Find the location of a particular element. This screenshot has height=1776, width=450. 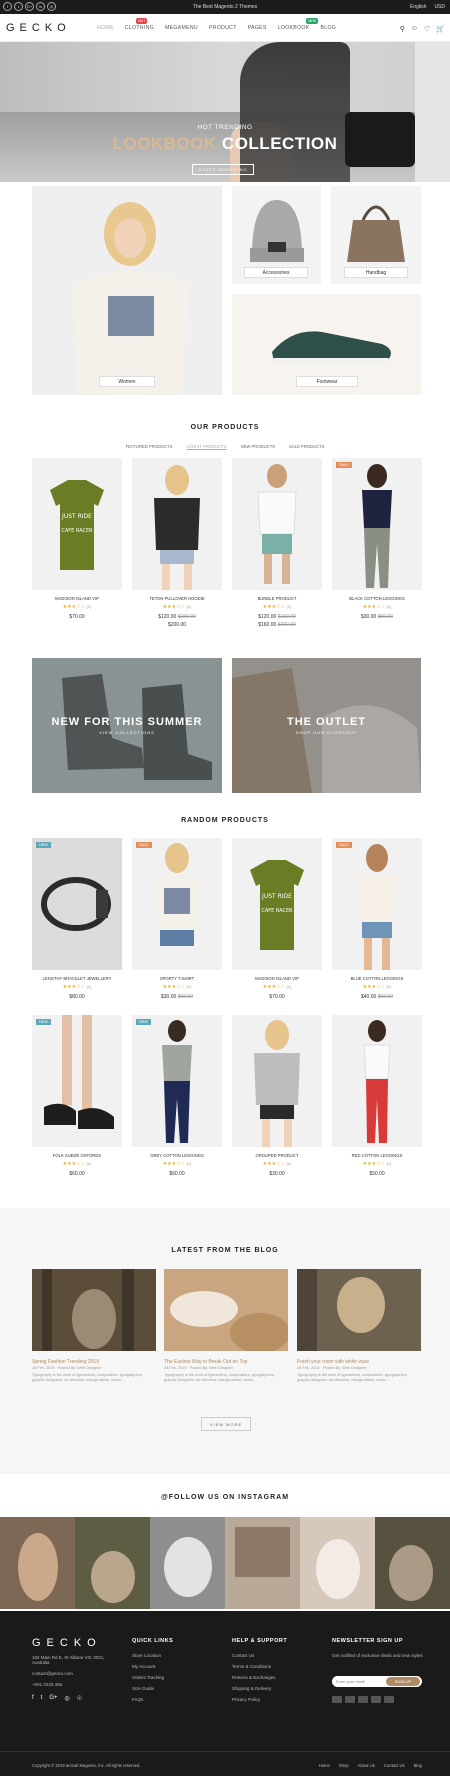

rating-stars: ★★★☆☆ is located at coordinates (174, 607).